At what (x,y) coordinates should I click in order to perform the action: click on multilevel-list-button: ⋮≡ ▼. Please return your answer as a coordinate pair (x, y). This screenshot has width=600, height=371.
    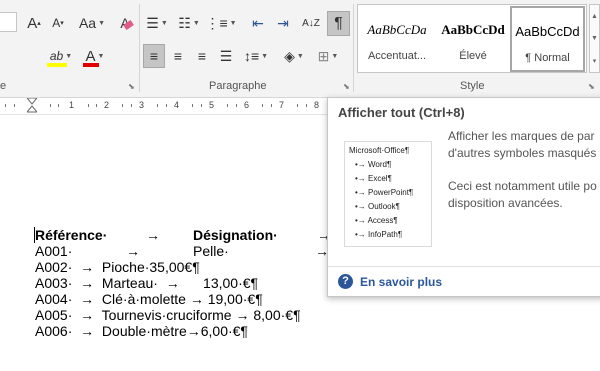
    Looking at the image, I should click on (220, 23).